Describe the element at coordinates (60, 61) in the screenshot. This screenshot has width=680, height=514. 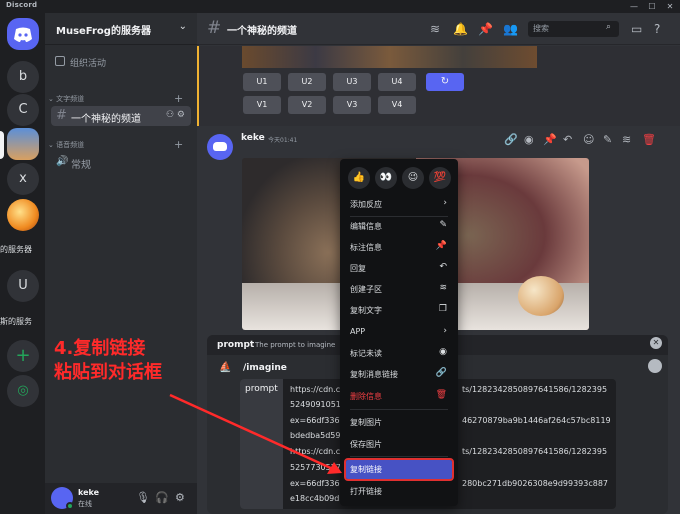
I see `calendar-icon` at that location.